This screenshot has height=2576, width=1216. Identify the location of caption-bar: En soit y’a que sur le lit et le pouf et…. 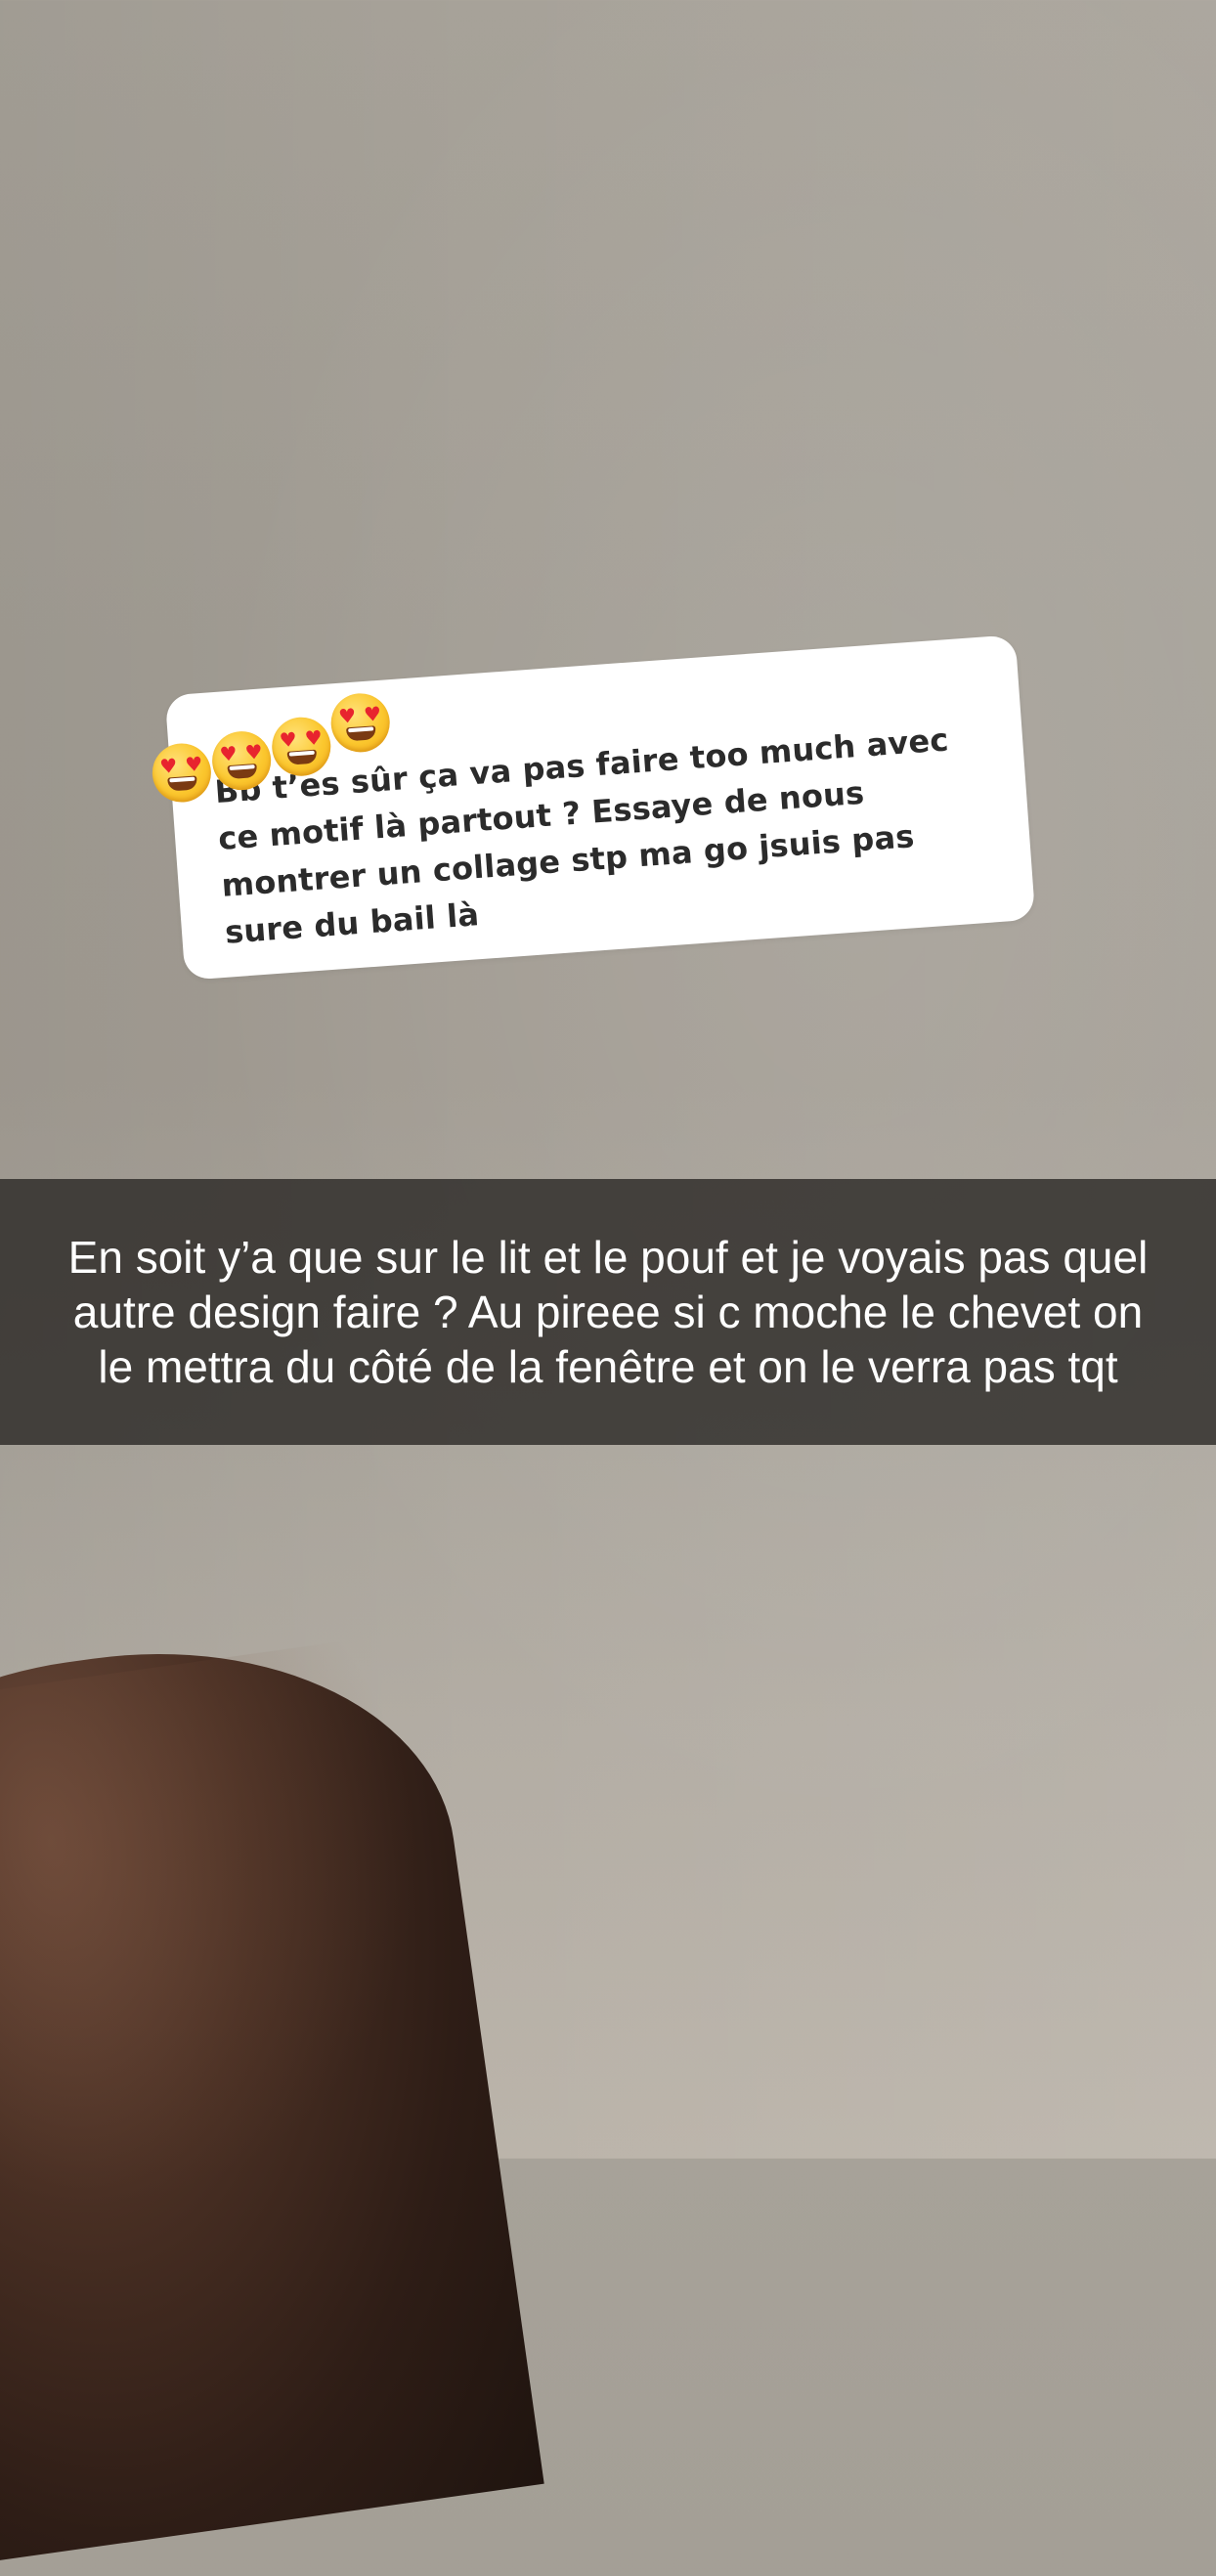
(608, 1312).